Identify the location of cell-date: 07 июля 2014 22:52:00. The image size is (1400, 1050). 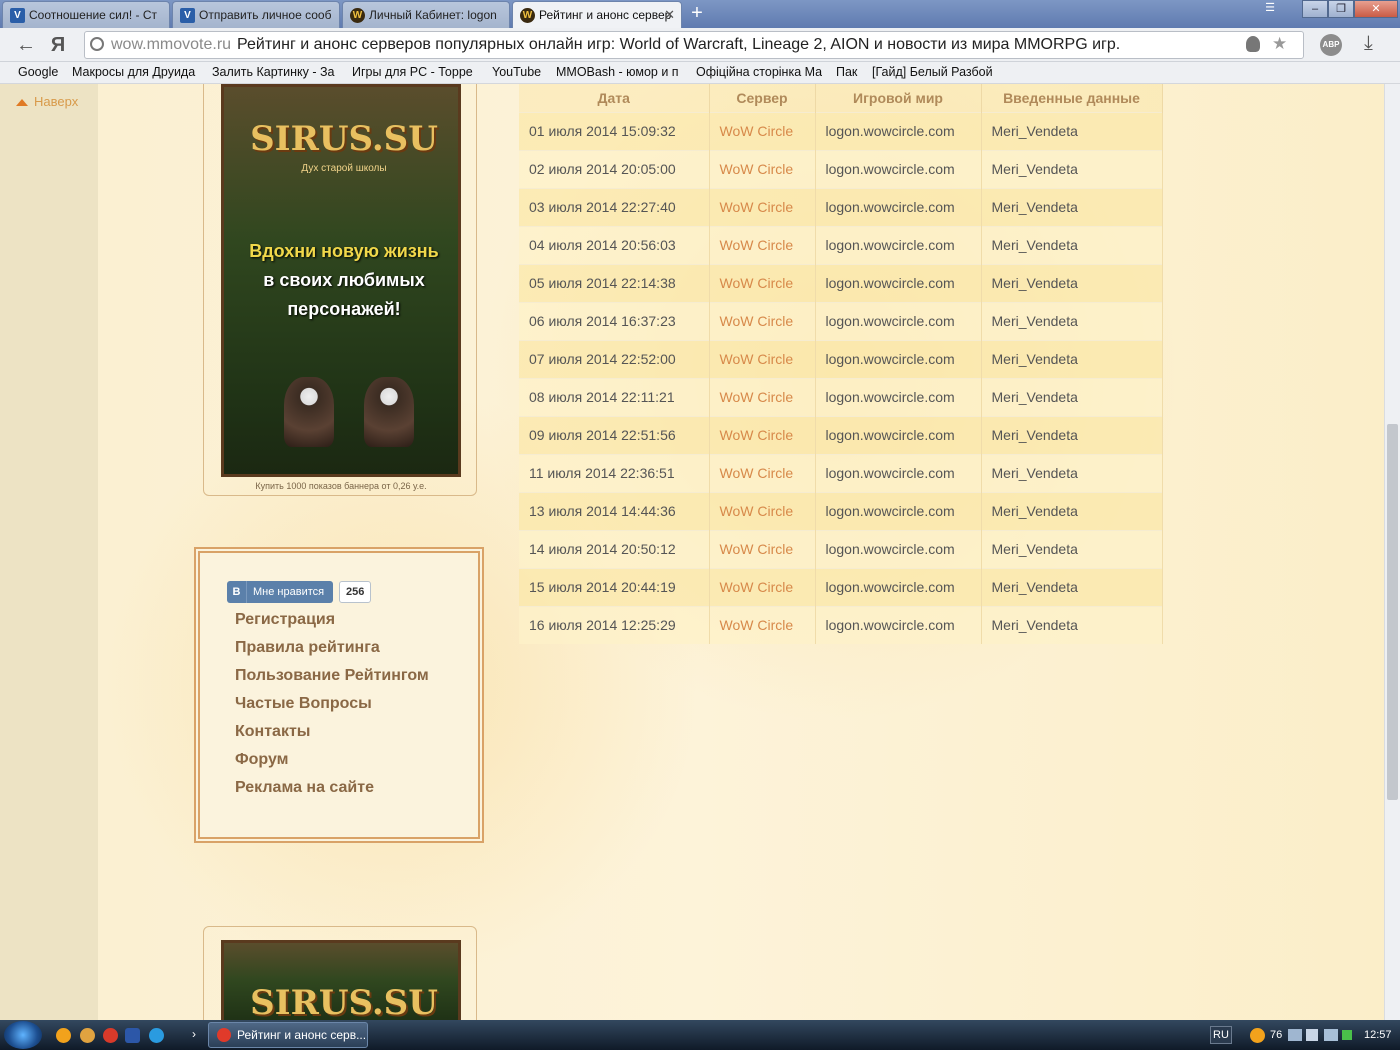
(614, 358).